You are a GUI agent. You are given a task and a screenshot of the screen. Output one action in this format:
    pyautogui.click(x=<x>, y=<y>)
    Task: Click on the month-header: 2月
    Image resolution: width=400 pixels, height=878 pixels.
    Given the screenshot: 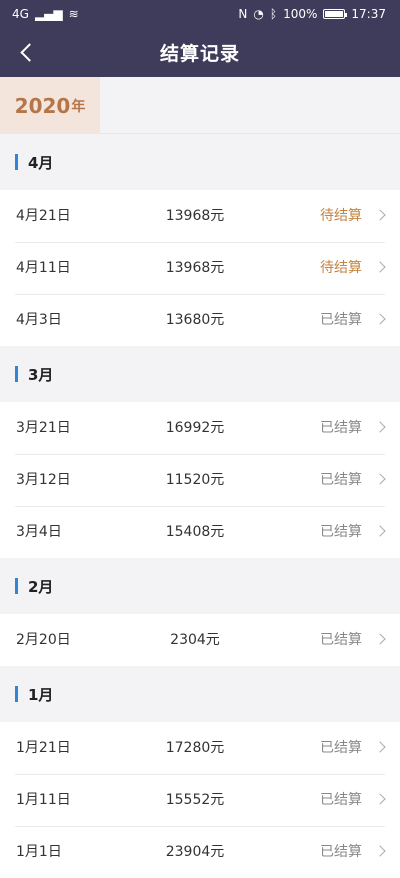 What is the action you would take?
    pyautogui.click(x=200, y=586)
    